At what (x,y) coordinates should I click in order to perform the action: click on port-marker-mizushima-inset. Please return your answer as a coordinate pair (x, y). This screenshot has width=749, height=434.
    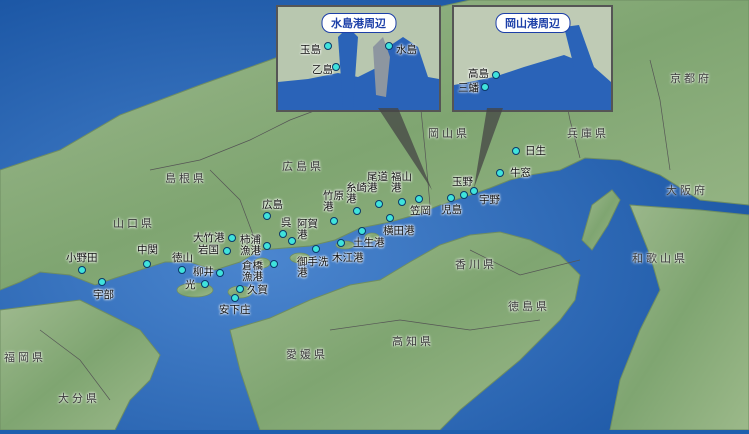
    Looking at the image, I should click on (389, 46).